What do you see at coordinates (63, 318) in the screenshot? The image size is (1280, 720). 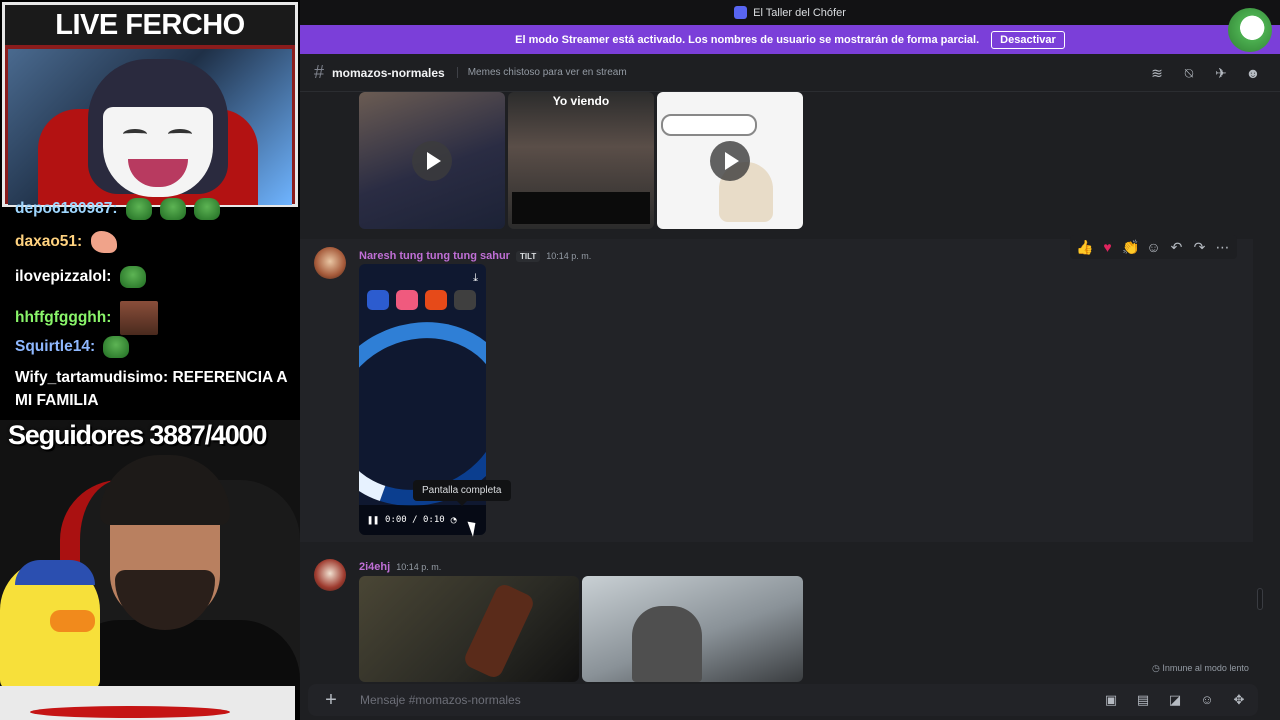 I see `chat-username: hhffgfggghh:` at bounding box center [63, 318].